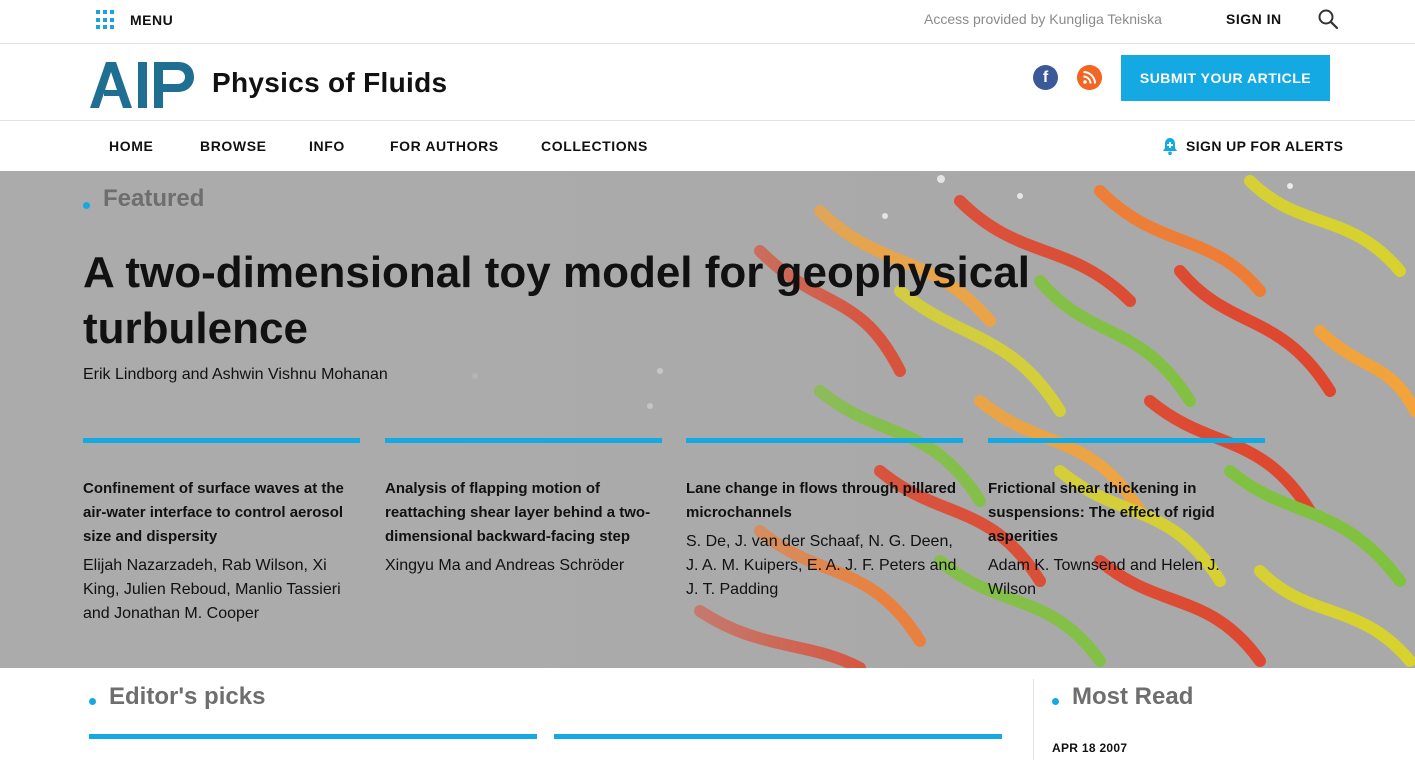 Image resolution: width=1415 pixels, height=760 pixels. What do you see at coordinates (1265, 146) in the screenshot?
I see `alerts-label: SIGN UP FOR ALERTS` at bounding box center [1265, 146].